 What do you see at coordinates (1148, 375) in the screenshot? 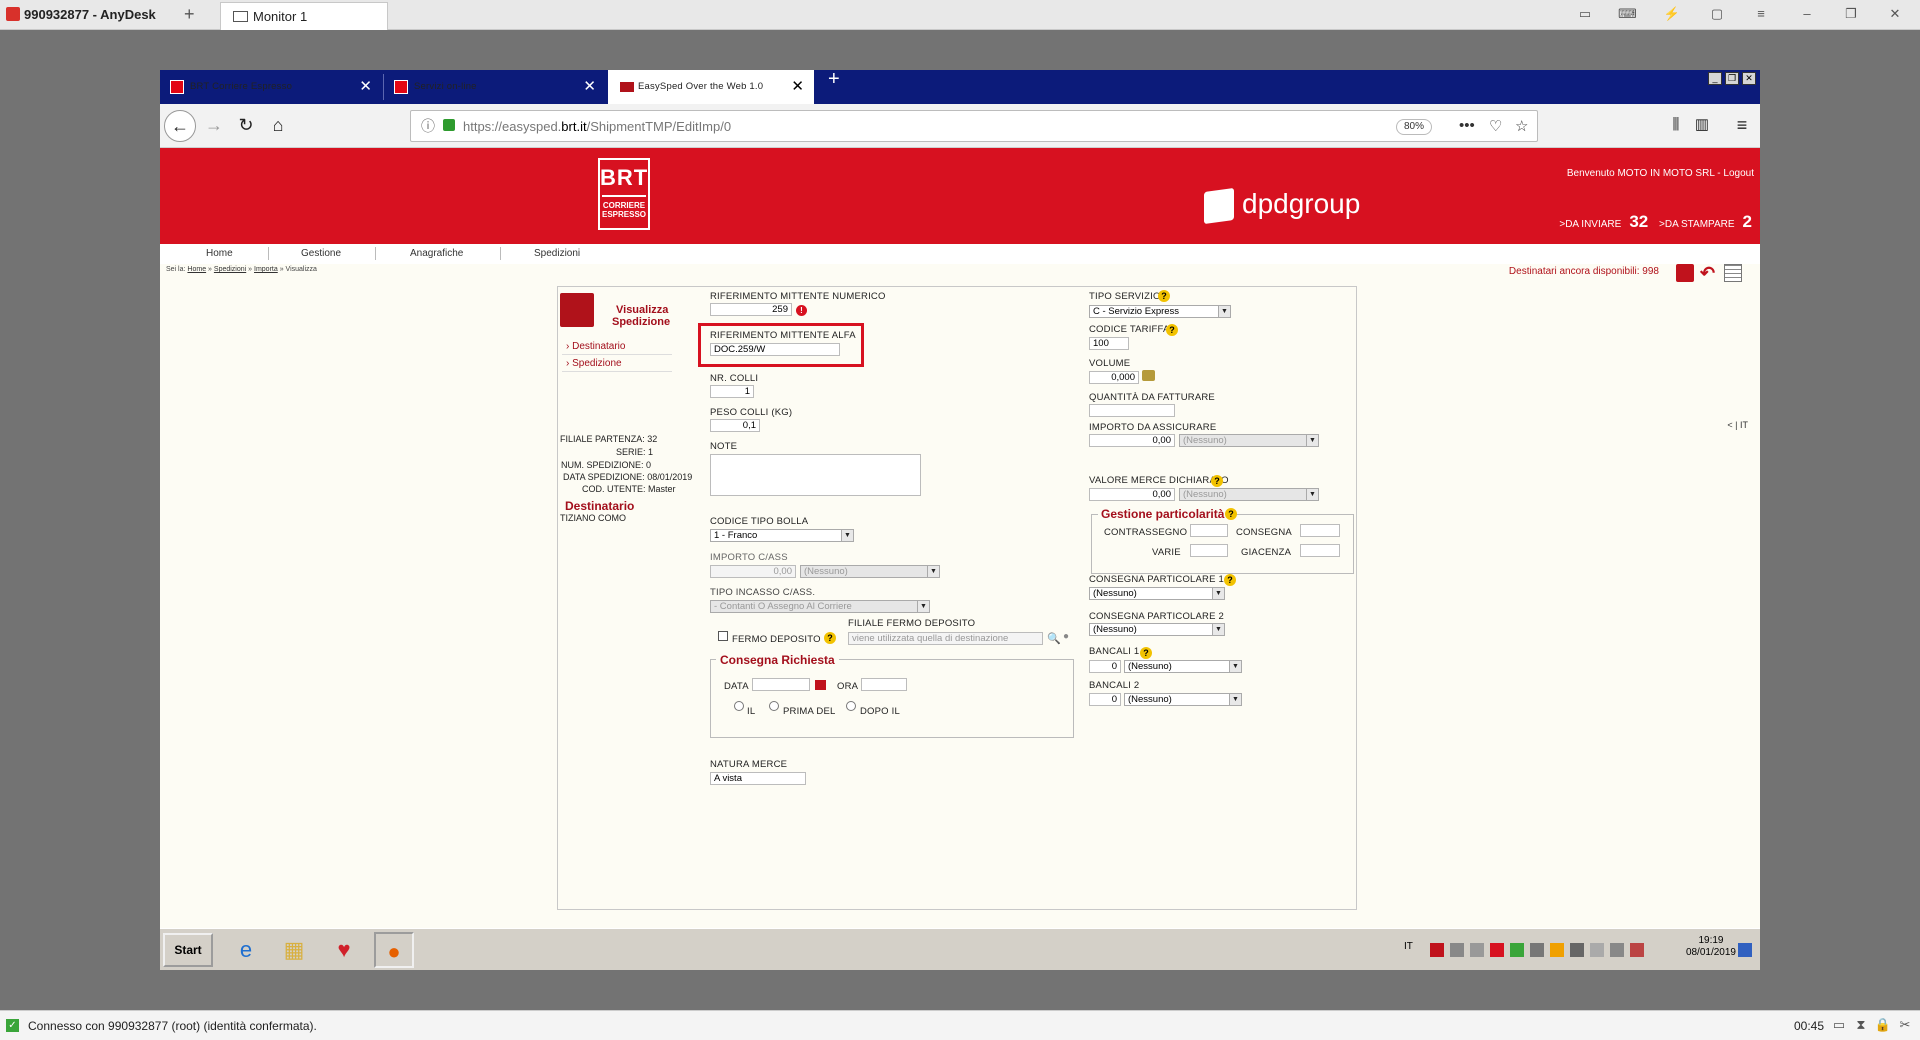
I see `volume-calculator-icon` at bounding box center [1148, 375].